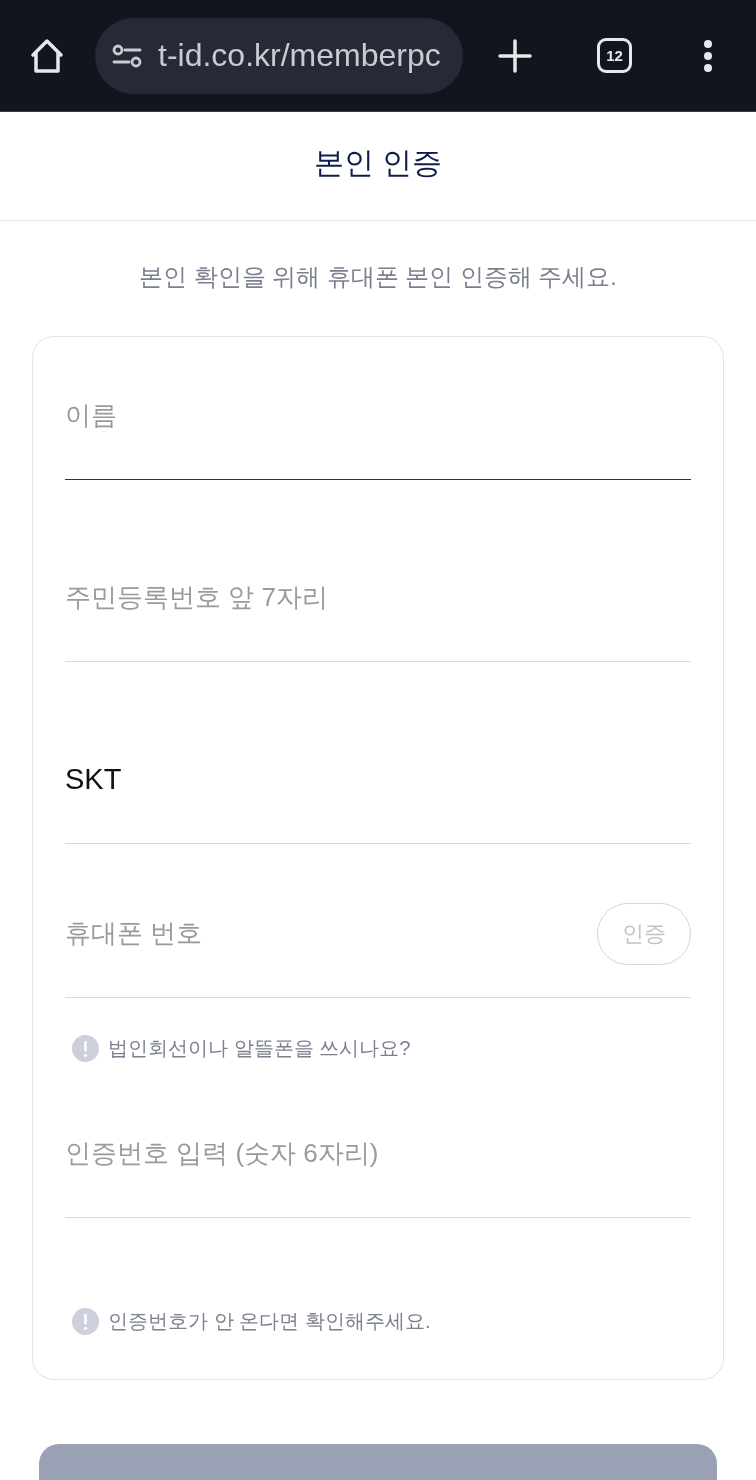 This screenshot has width=756, height=1480. I want to click on id-number-field: 주민등록번호 앞 7자리, so click(378, 598).